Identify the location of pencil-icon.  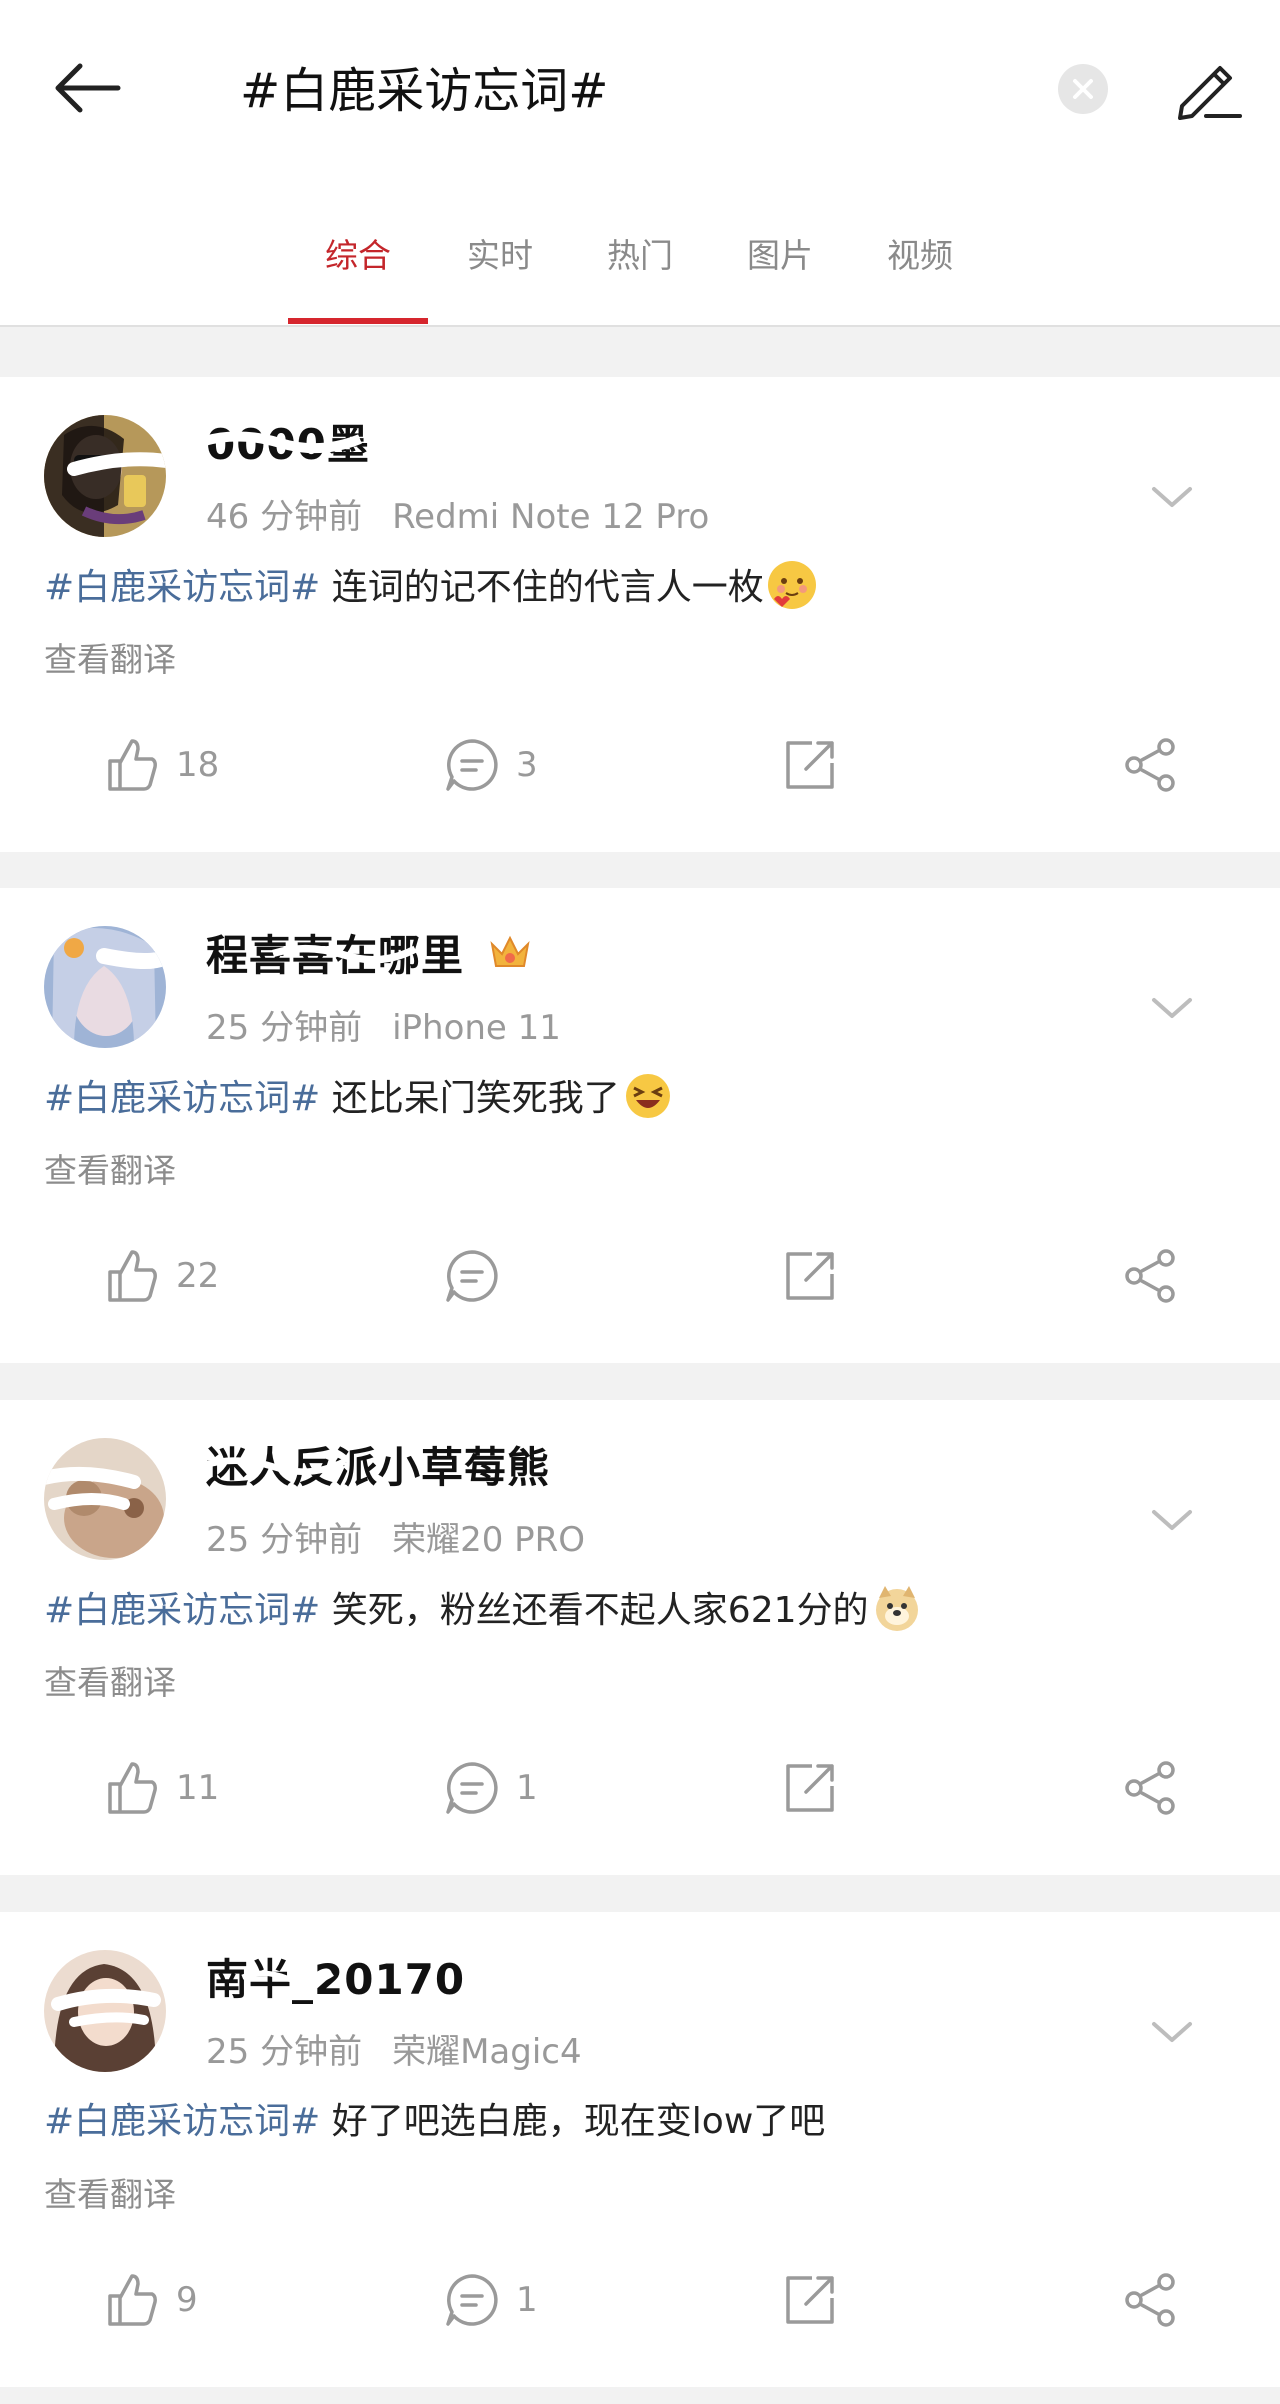
(1210, 93).